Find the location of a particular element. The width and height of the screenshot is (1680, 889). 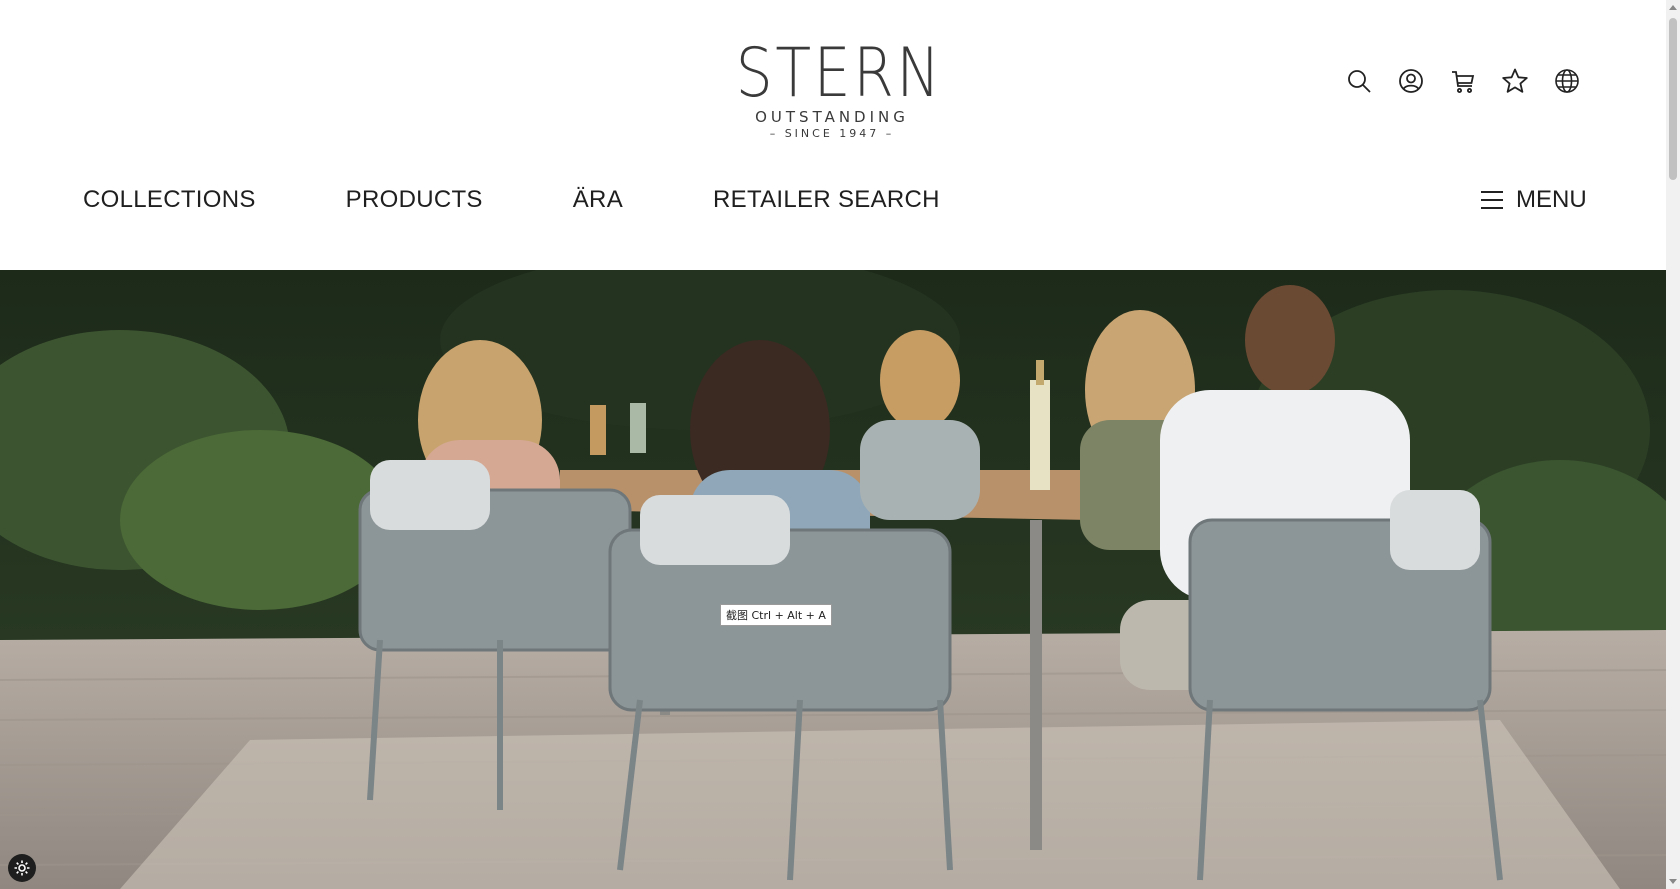

account-button is located at coordinates (1411, 81).